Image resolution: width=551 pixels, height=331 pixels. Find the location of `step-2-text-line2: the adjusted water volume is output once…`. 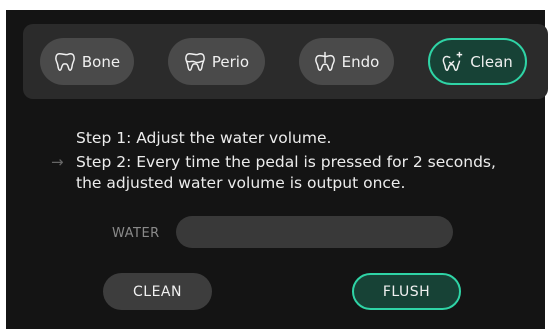

step-2-text-line2: the adjusted water volume is output once… is located at coordinates (241, 183).